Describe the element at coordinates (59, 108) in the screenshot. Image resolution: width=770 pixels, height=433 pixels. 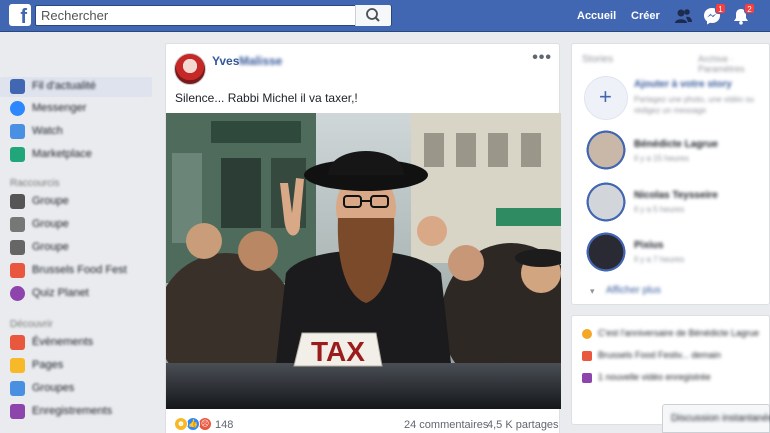
I see `sidebar-item-label: Messenger` at that location.